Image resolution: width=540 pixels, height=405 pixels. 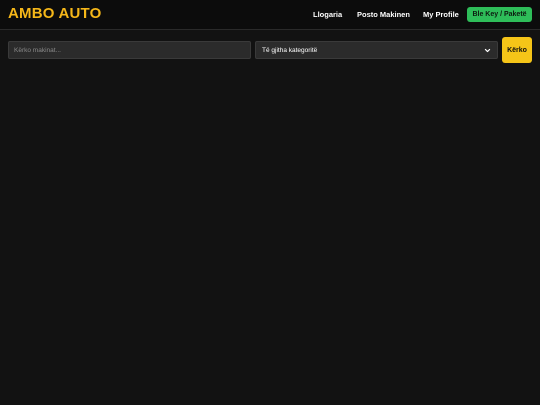 I want to click on search-button: Kërko, so click(x=517, y=50).